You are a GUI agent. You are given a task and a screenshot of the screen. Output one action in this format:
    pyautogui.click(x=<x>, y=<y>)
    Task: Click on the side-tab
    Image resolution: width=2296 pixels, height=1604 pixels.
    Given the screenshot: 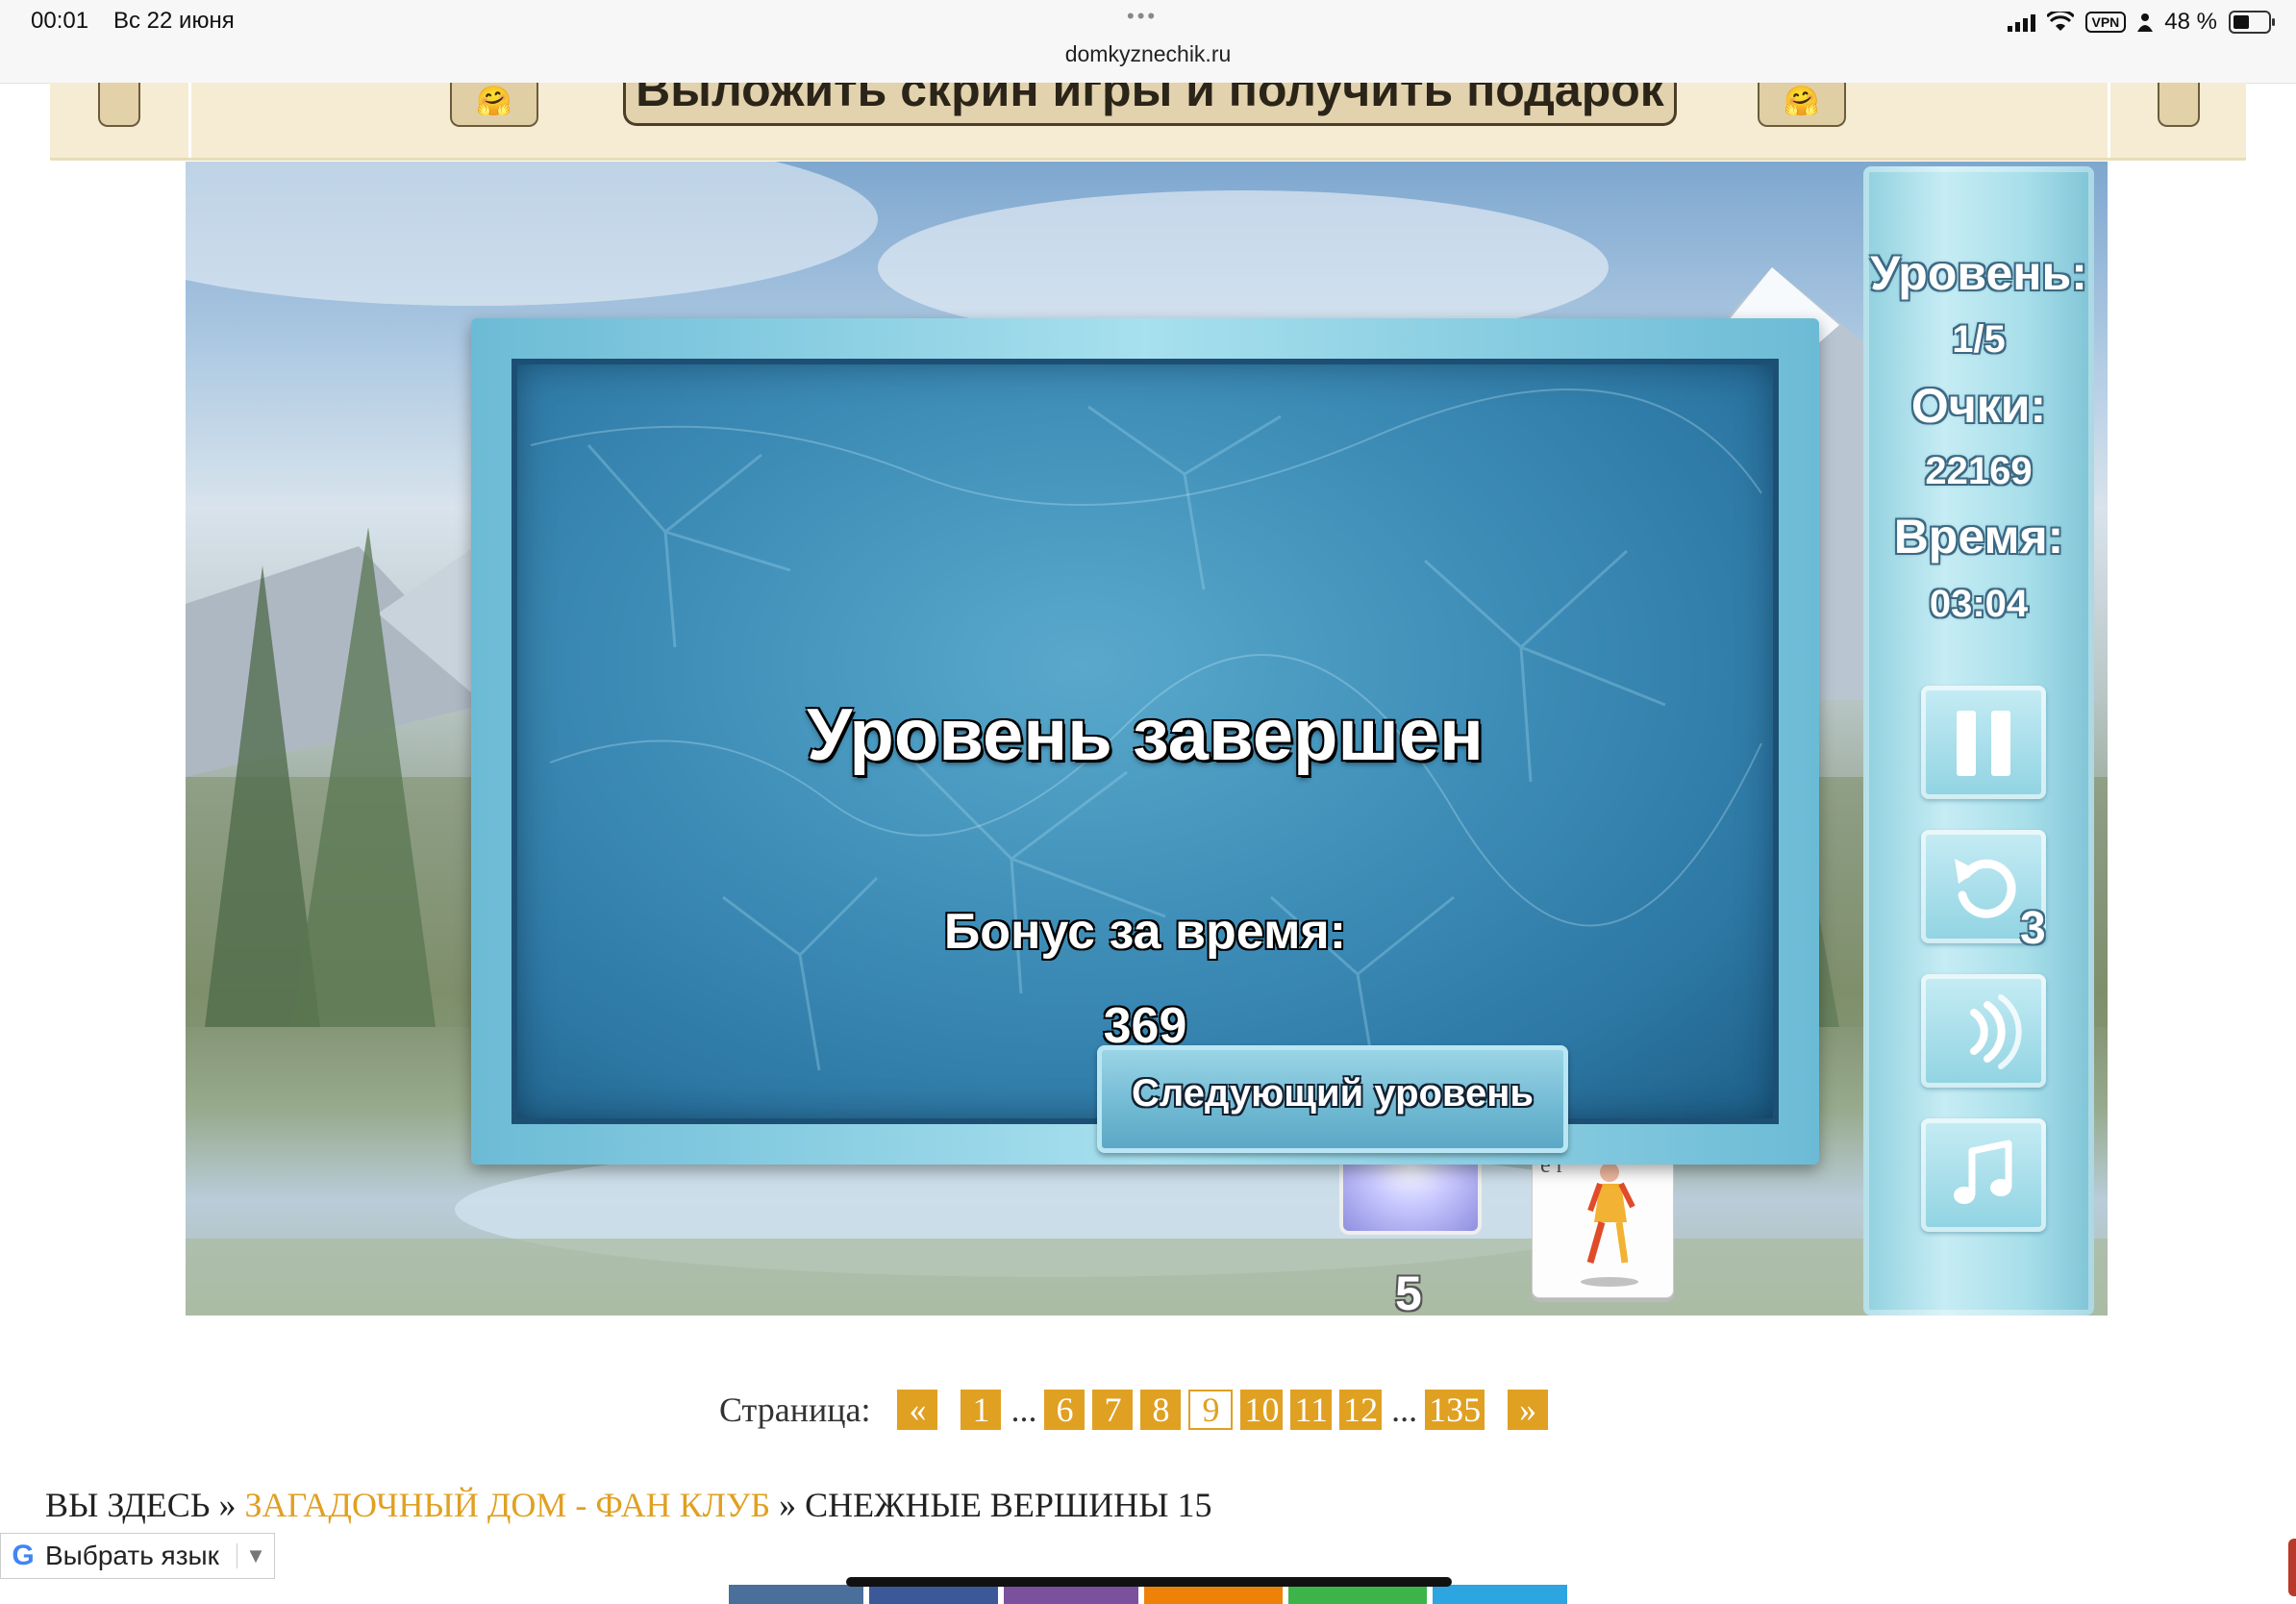 What is the action you would take?
    pyautogui.click(x=2292, y=1567)
    